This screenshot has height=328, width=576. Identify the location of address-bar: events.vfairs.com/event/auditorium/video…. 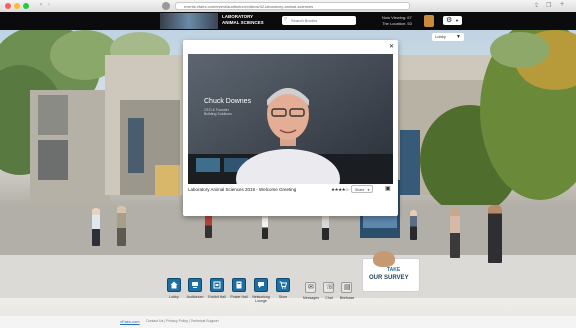
(292, 6).